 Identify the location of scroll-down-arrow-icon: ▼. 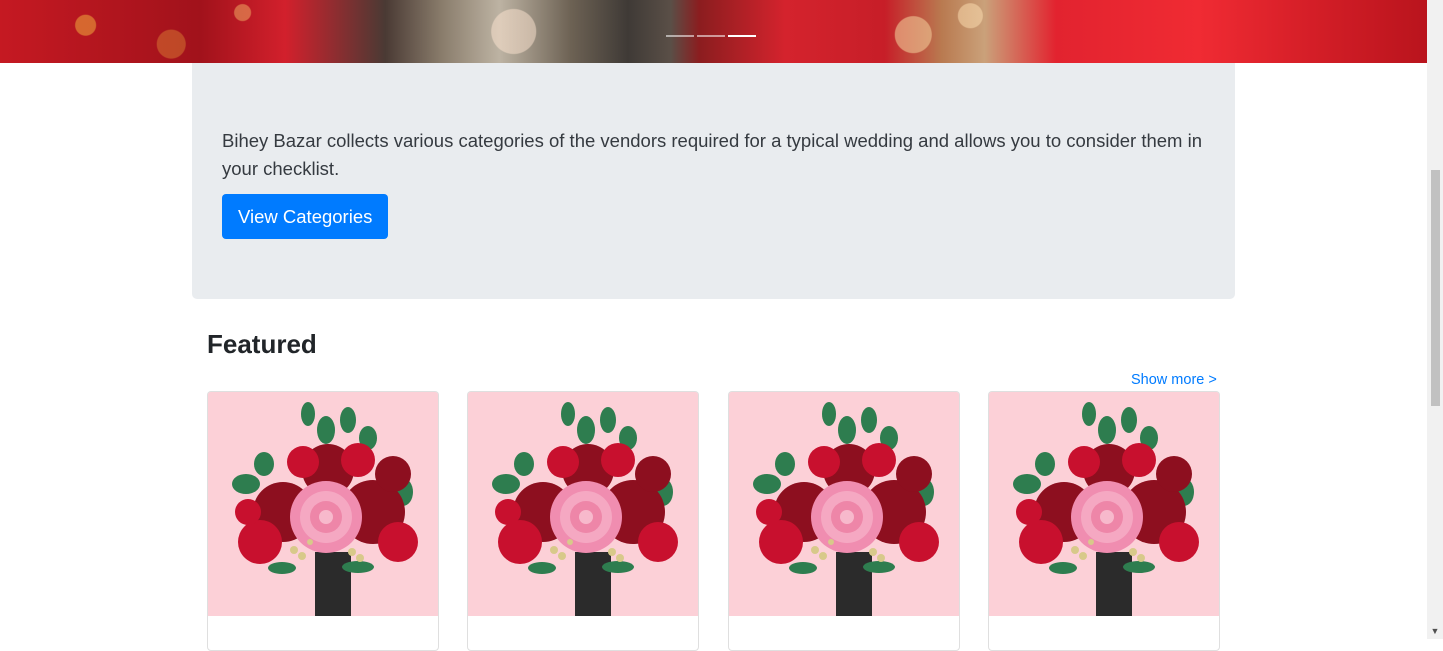
(1435, 631).